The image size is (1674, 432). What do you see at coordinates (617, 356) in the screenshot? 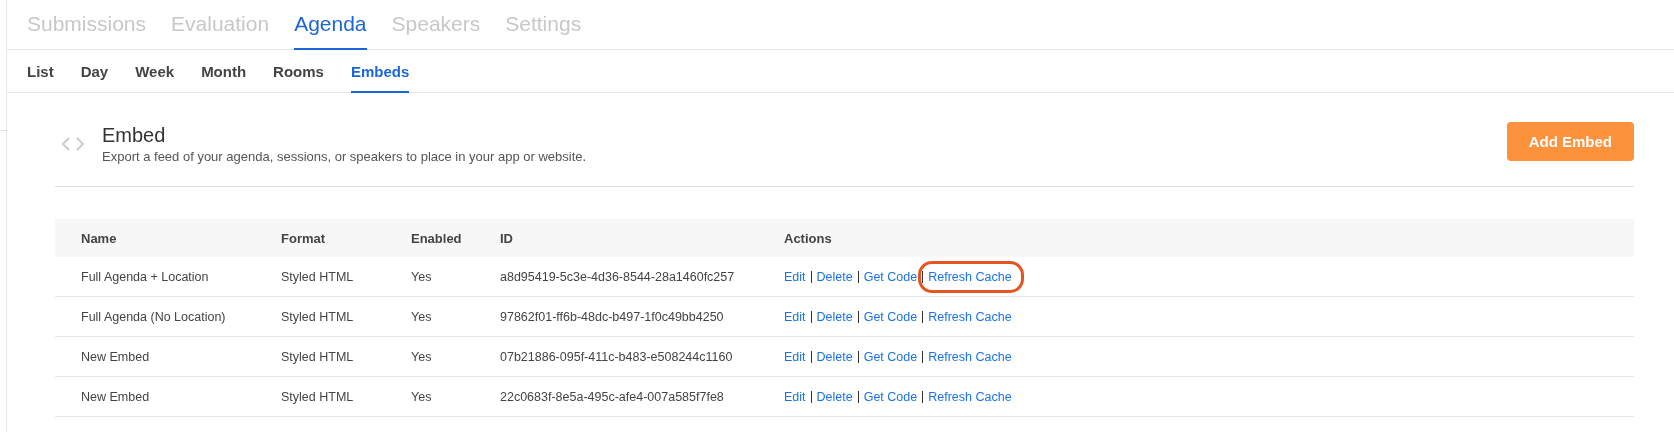
I see `table-cell-text: 07b21886-095f-411c-b483-e508244c1160` at bounding box center [617, 356].